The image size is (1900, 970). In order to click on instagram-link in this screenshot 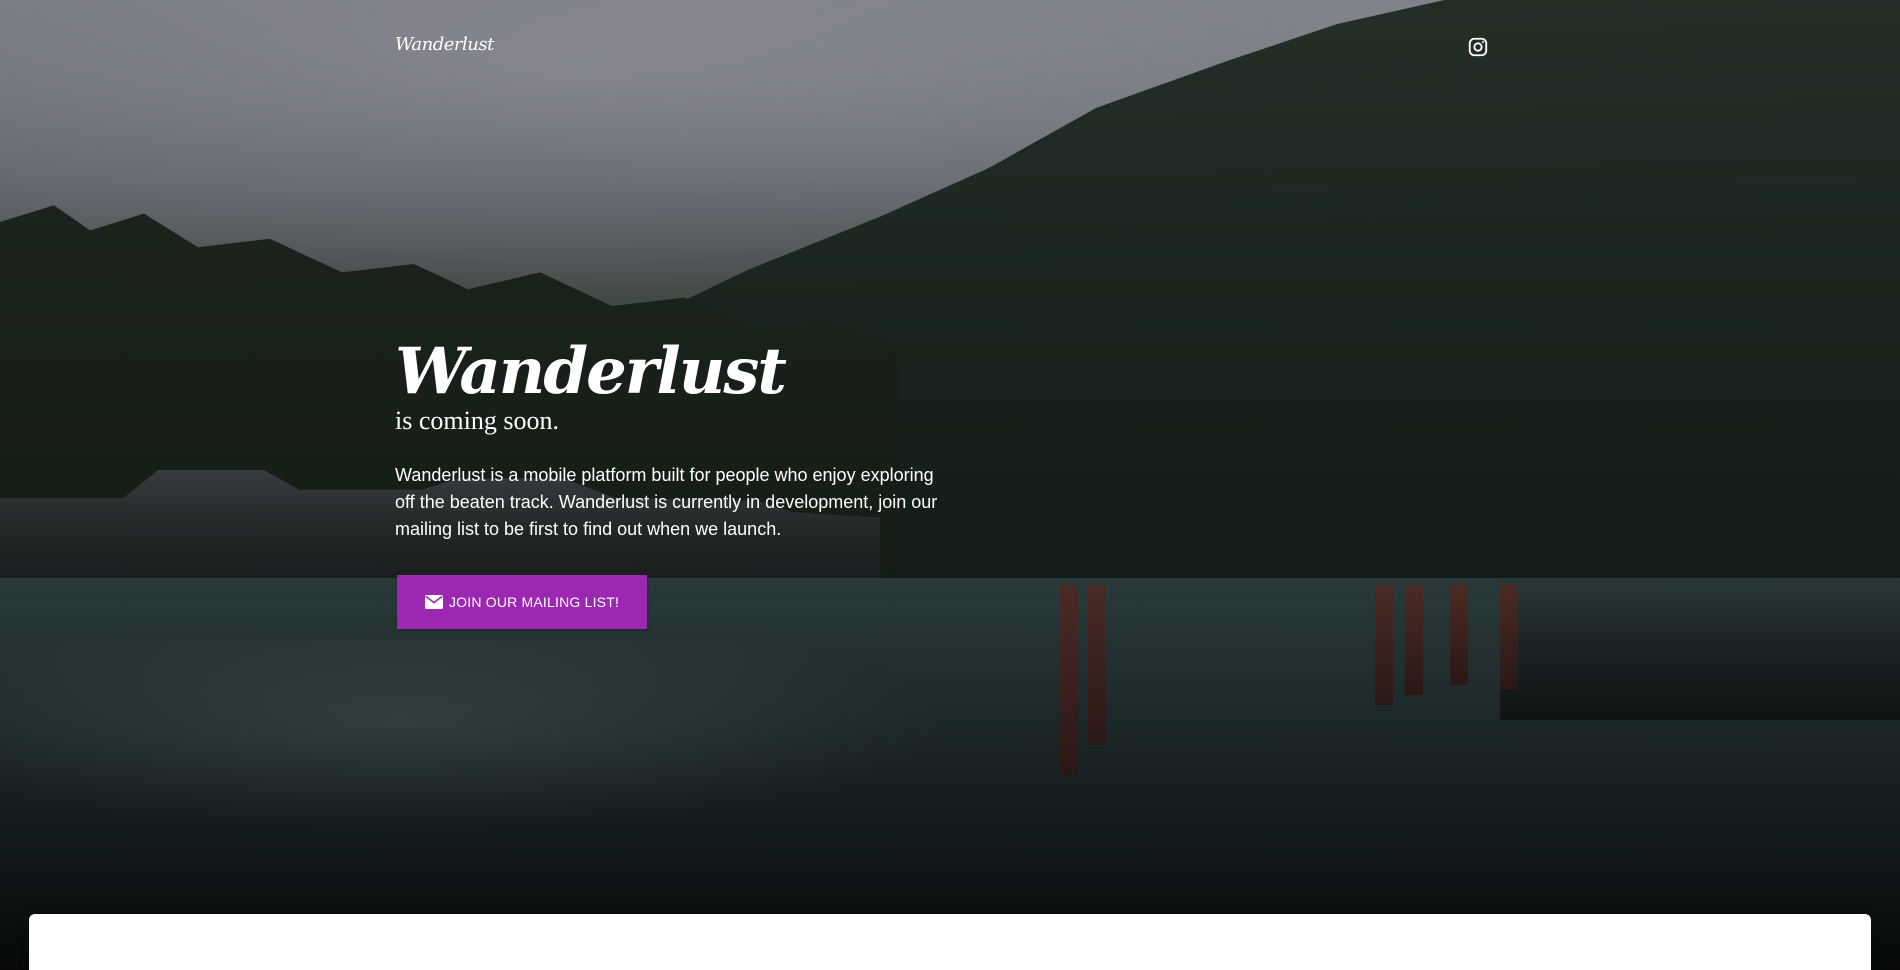, I will do `click(1478, 47)`.